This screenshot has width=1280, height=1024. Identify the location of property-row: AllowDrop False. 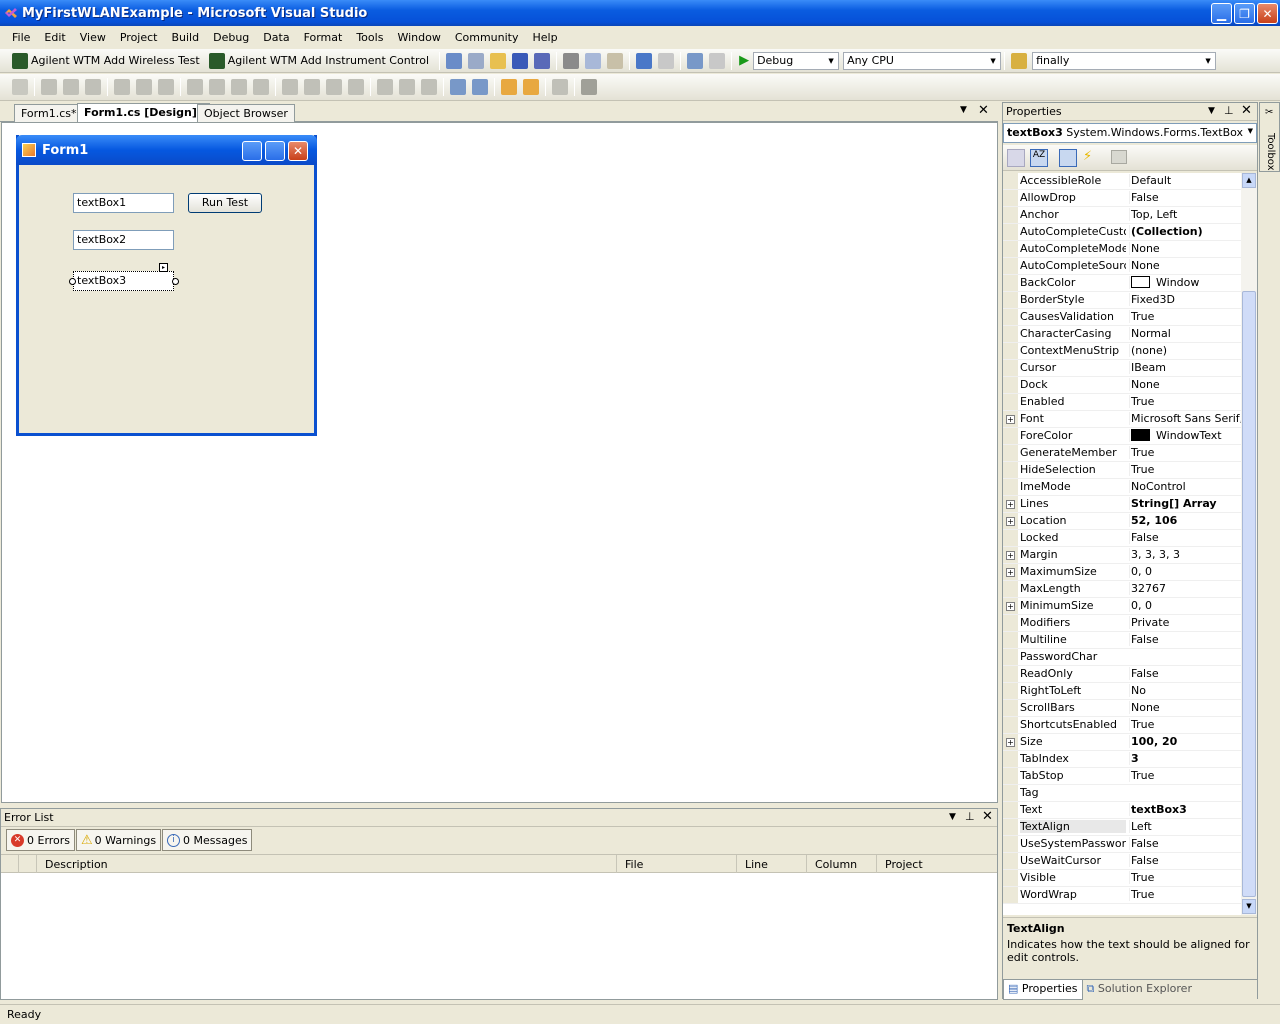
(1122, 198).